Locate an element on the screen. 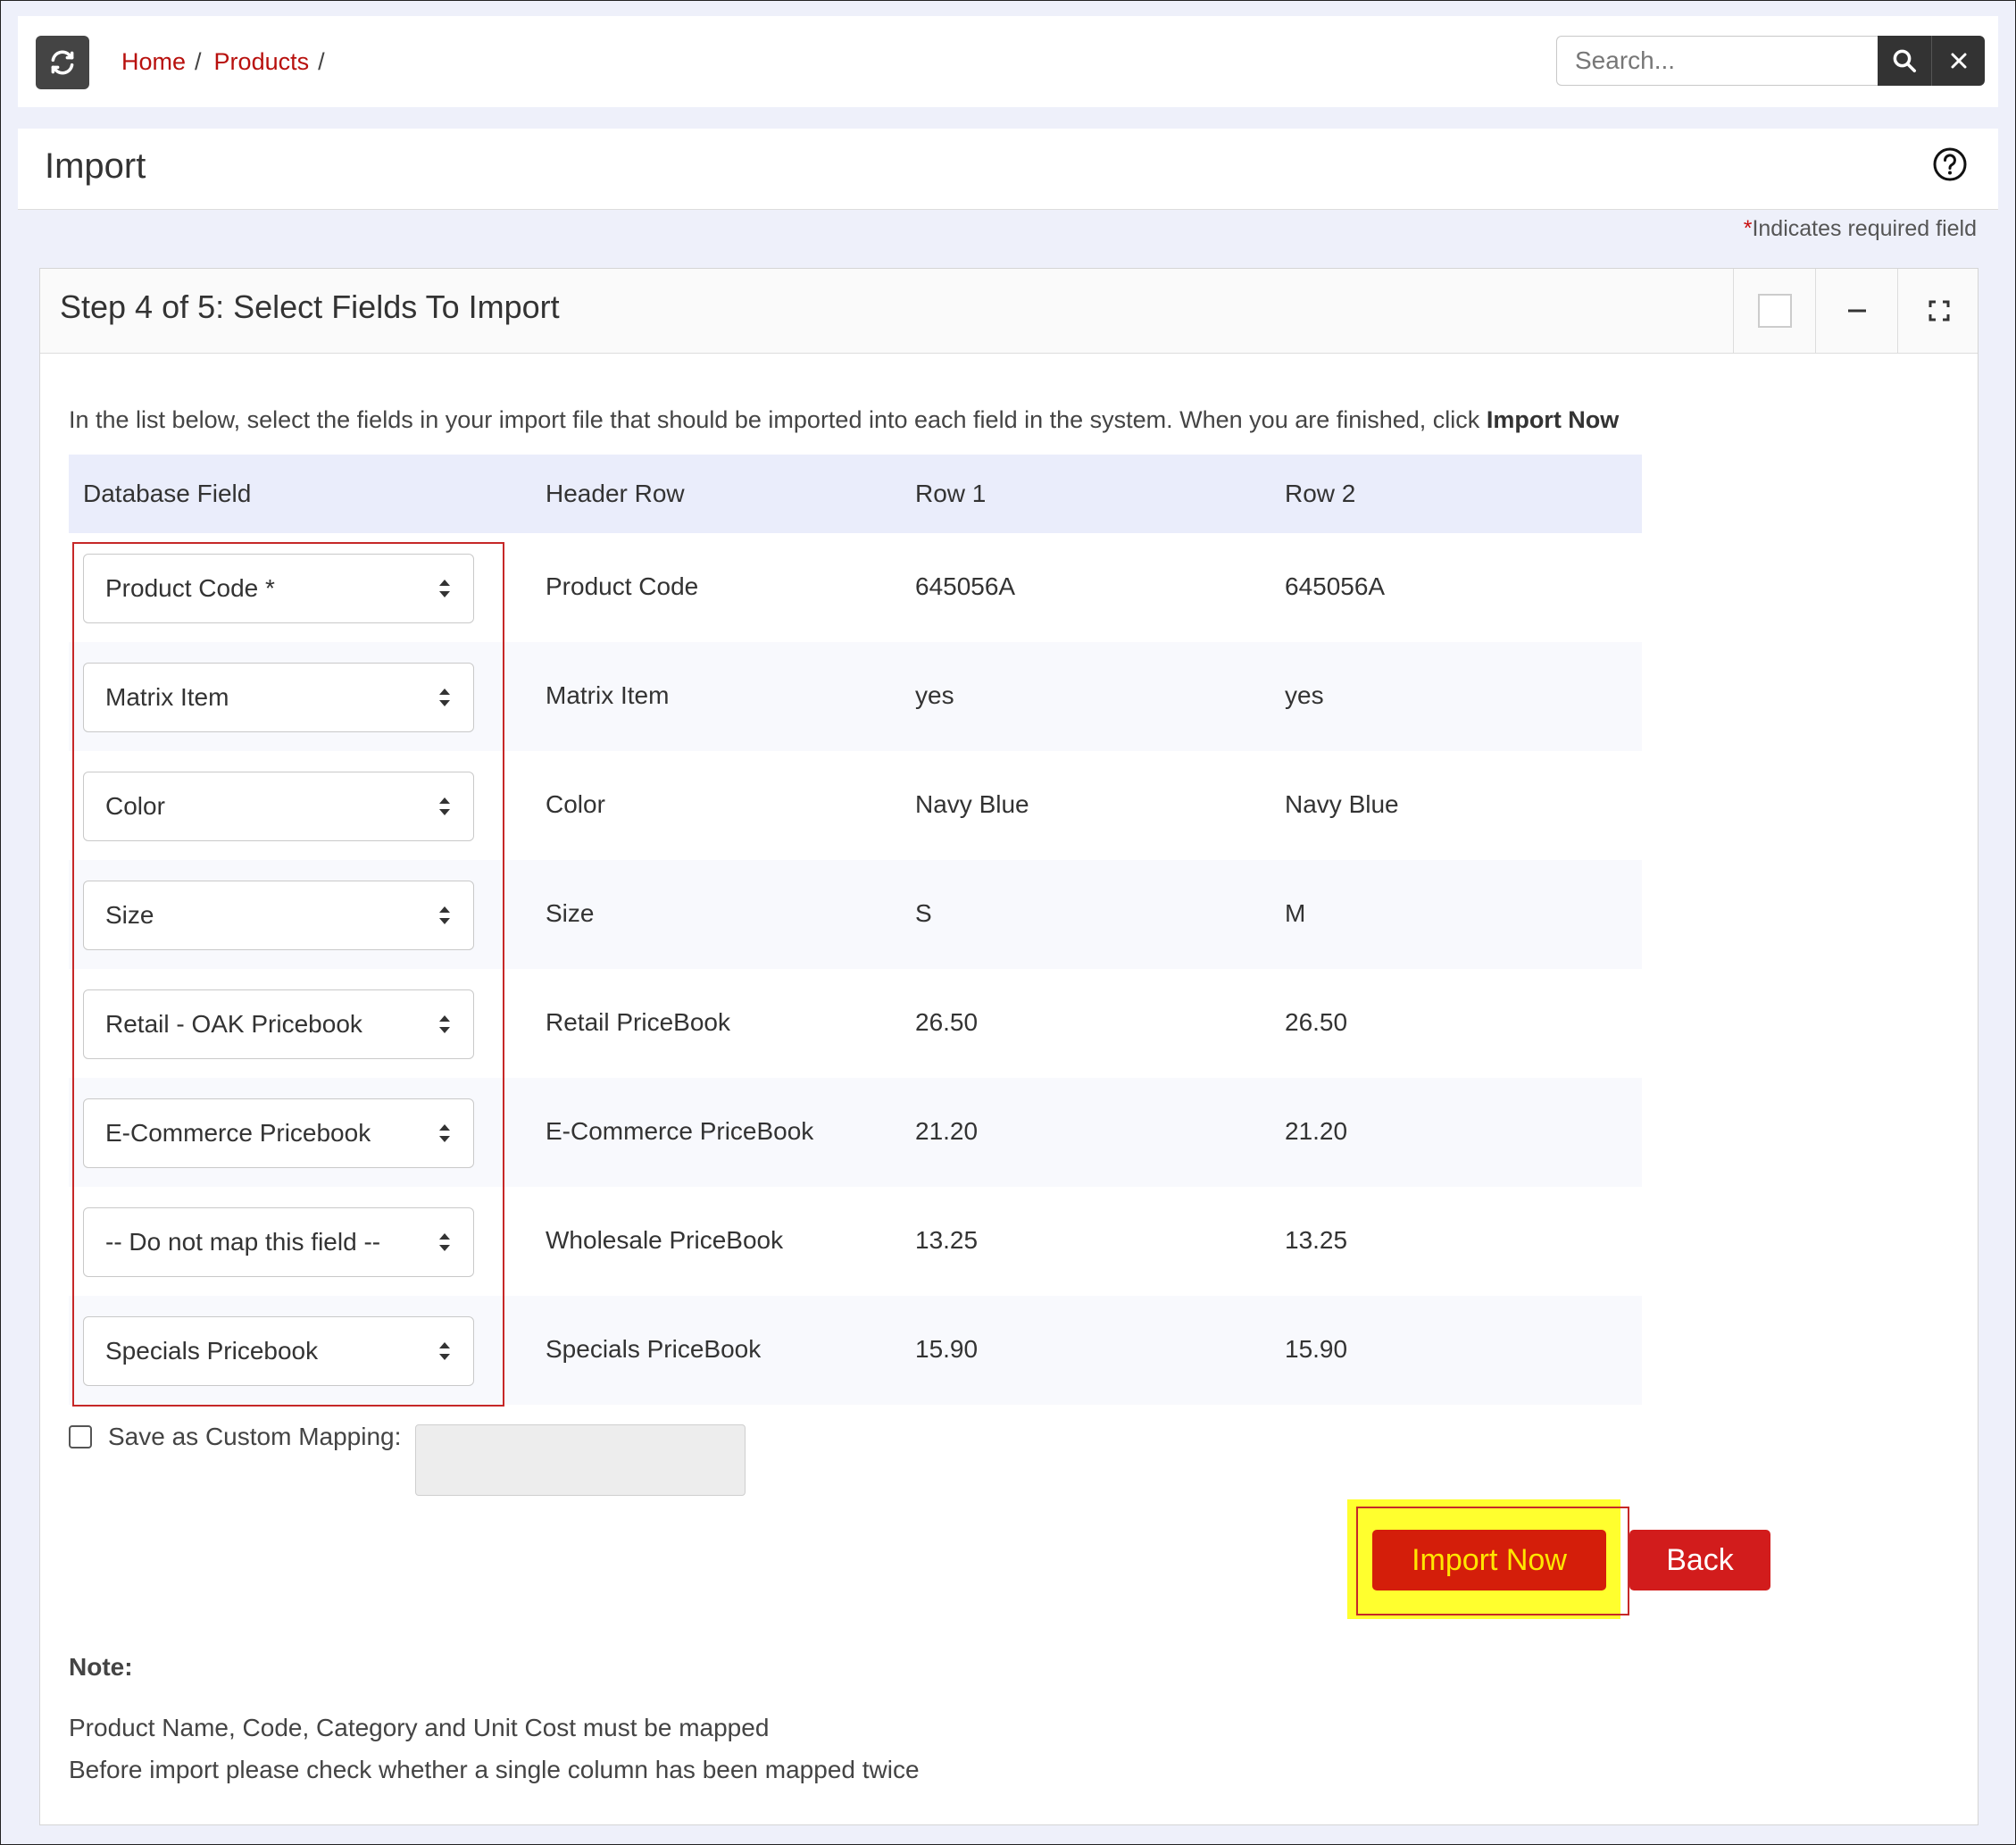 This screenshot has height=1845, width=2016. field-select-value: Retail - OAK Pricebook is located at coordinates (234, 1024).